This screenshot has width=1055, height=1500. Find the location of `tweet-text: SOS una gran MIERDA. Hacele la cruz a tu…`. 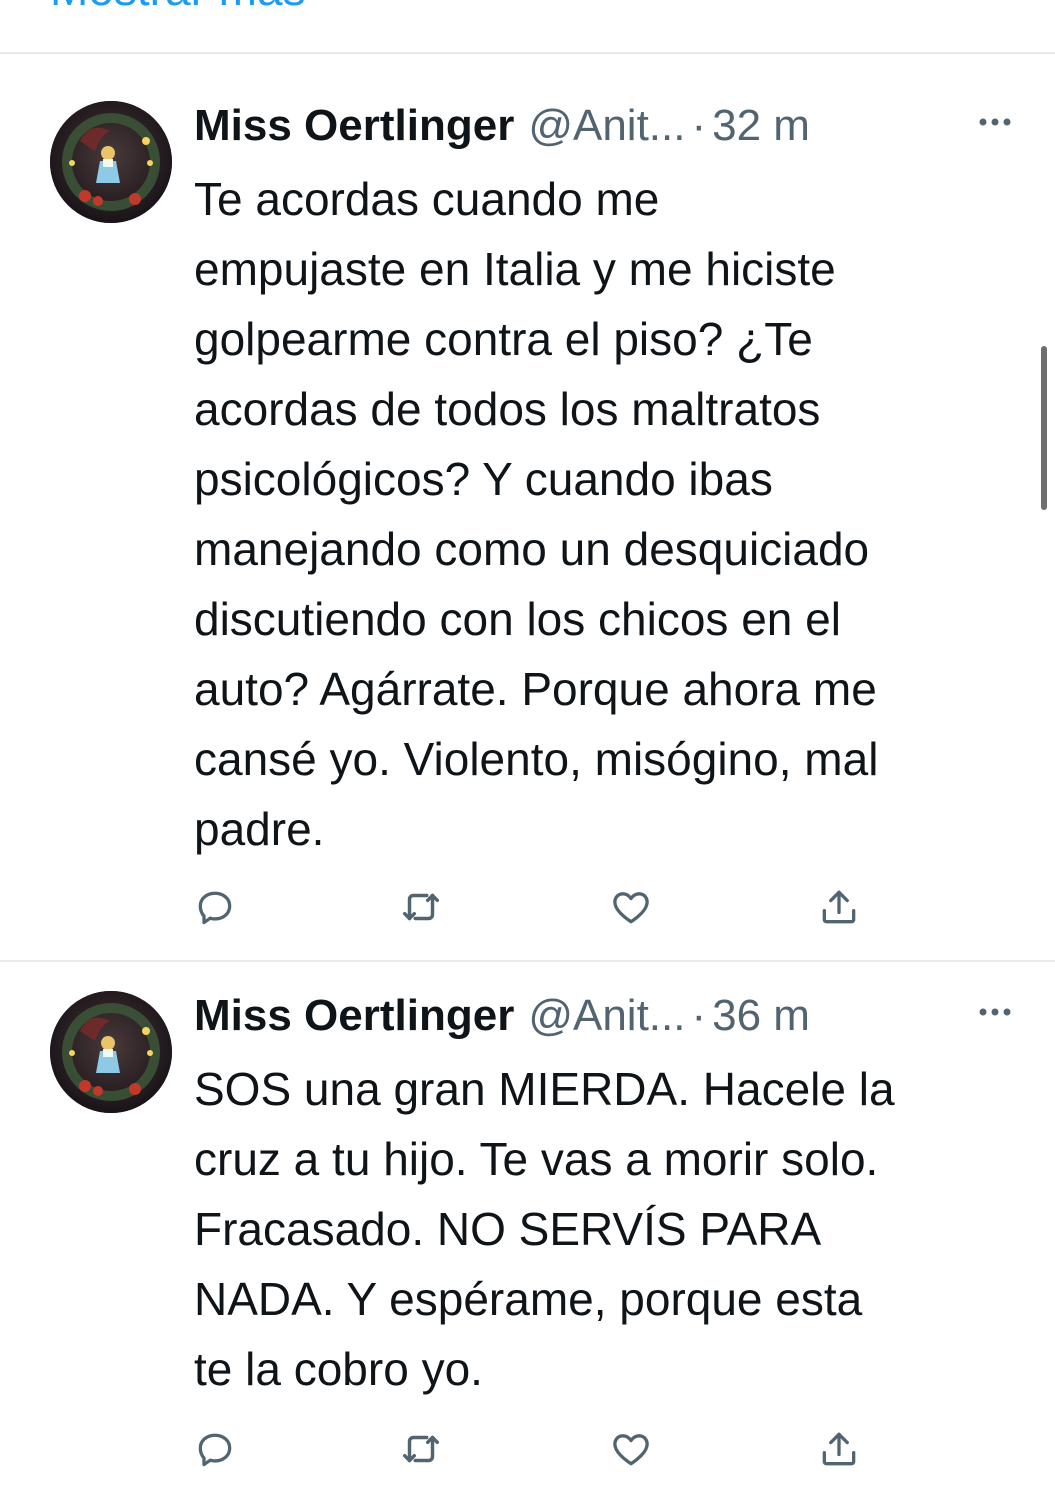

tweet-text: SOS una gran MIERDA. Hacele la cruz a tu… is located at coordinates (544, 1229).